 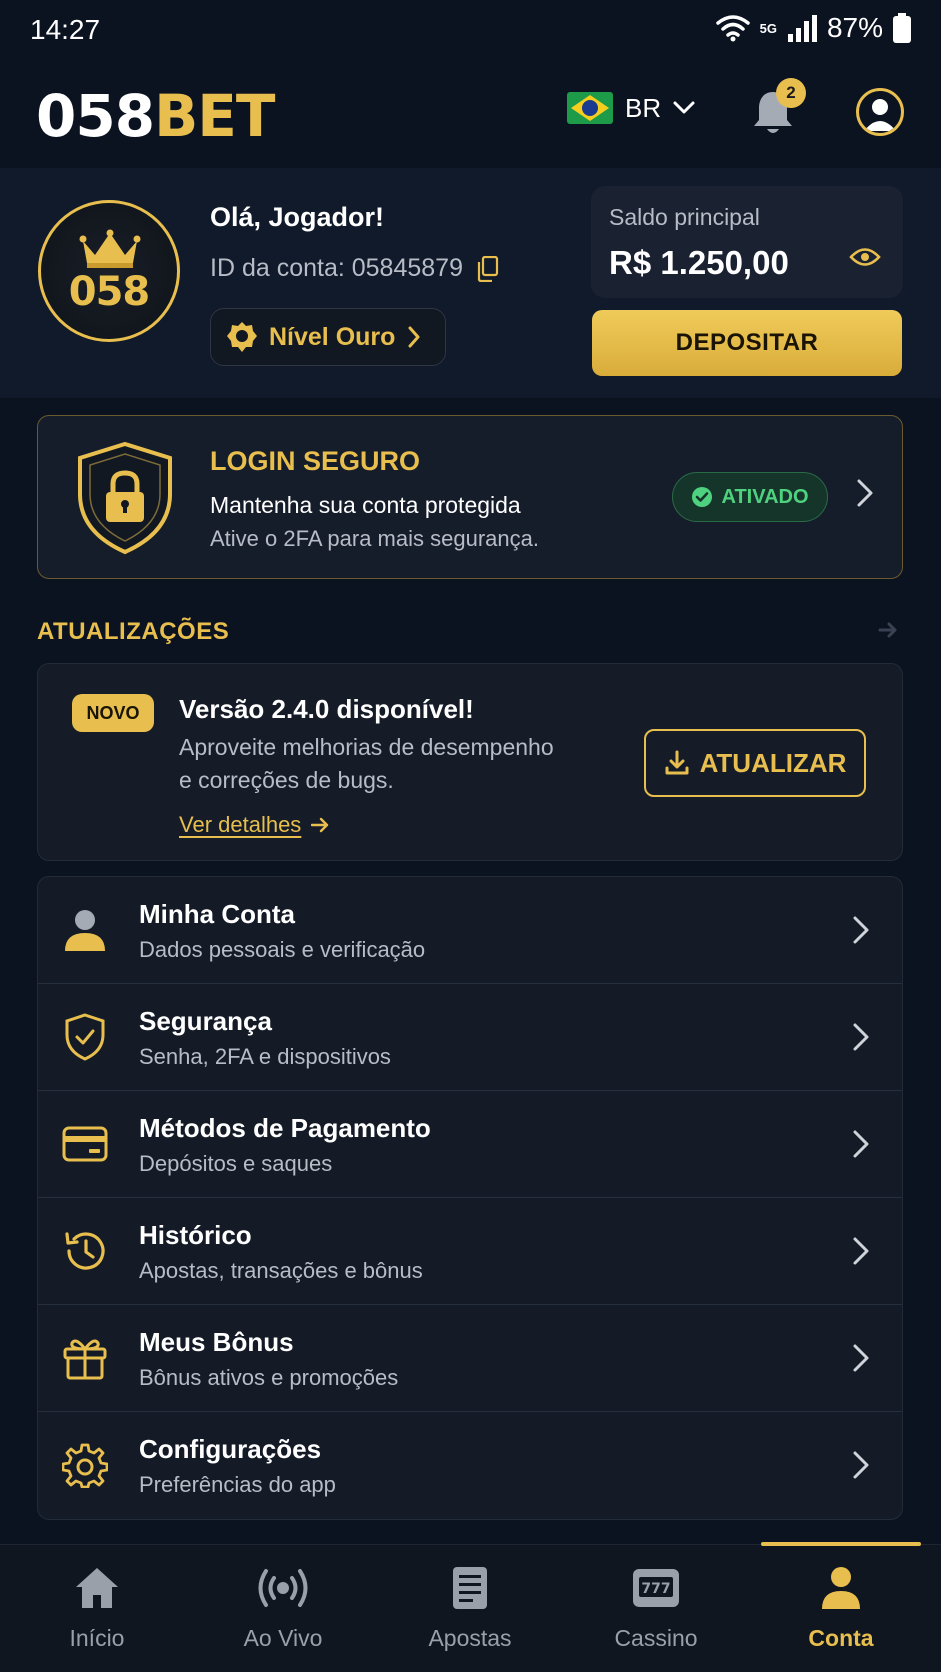 I want to click on notification-badge: 2, so click(x=791, y=93).